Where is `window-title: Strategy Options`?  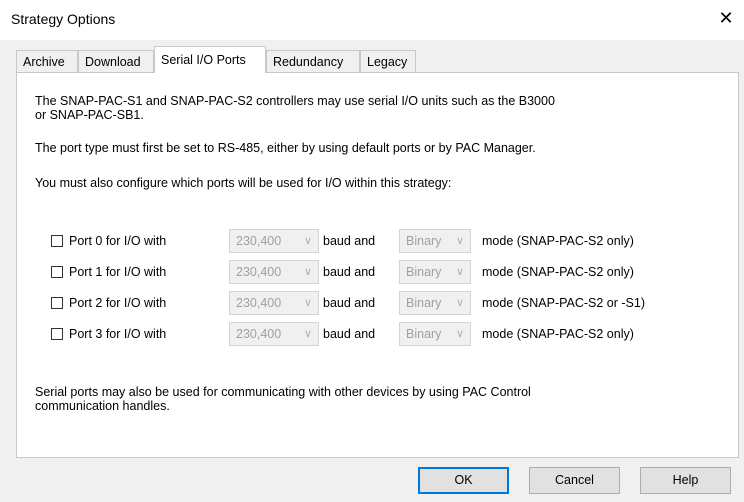
window-title: Strategy Options is located at coordinates (63, 19).